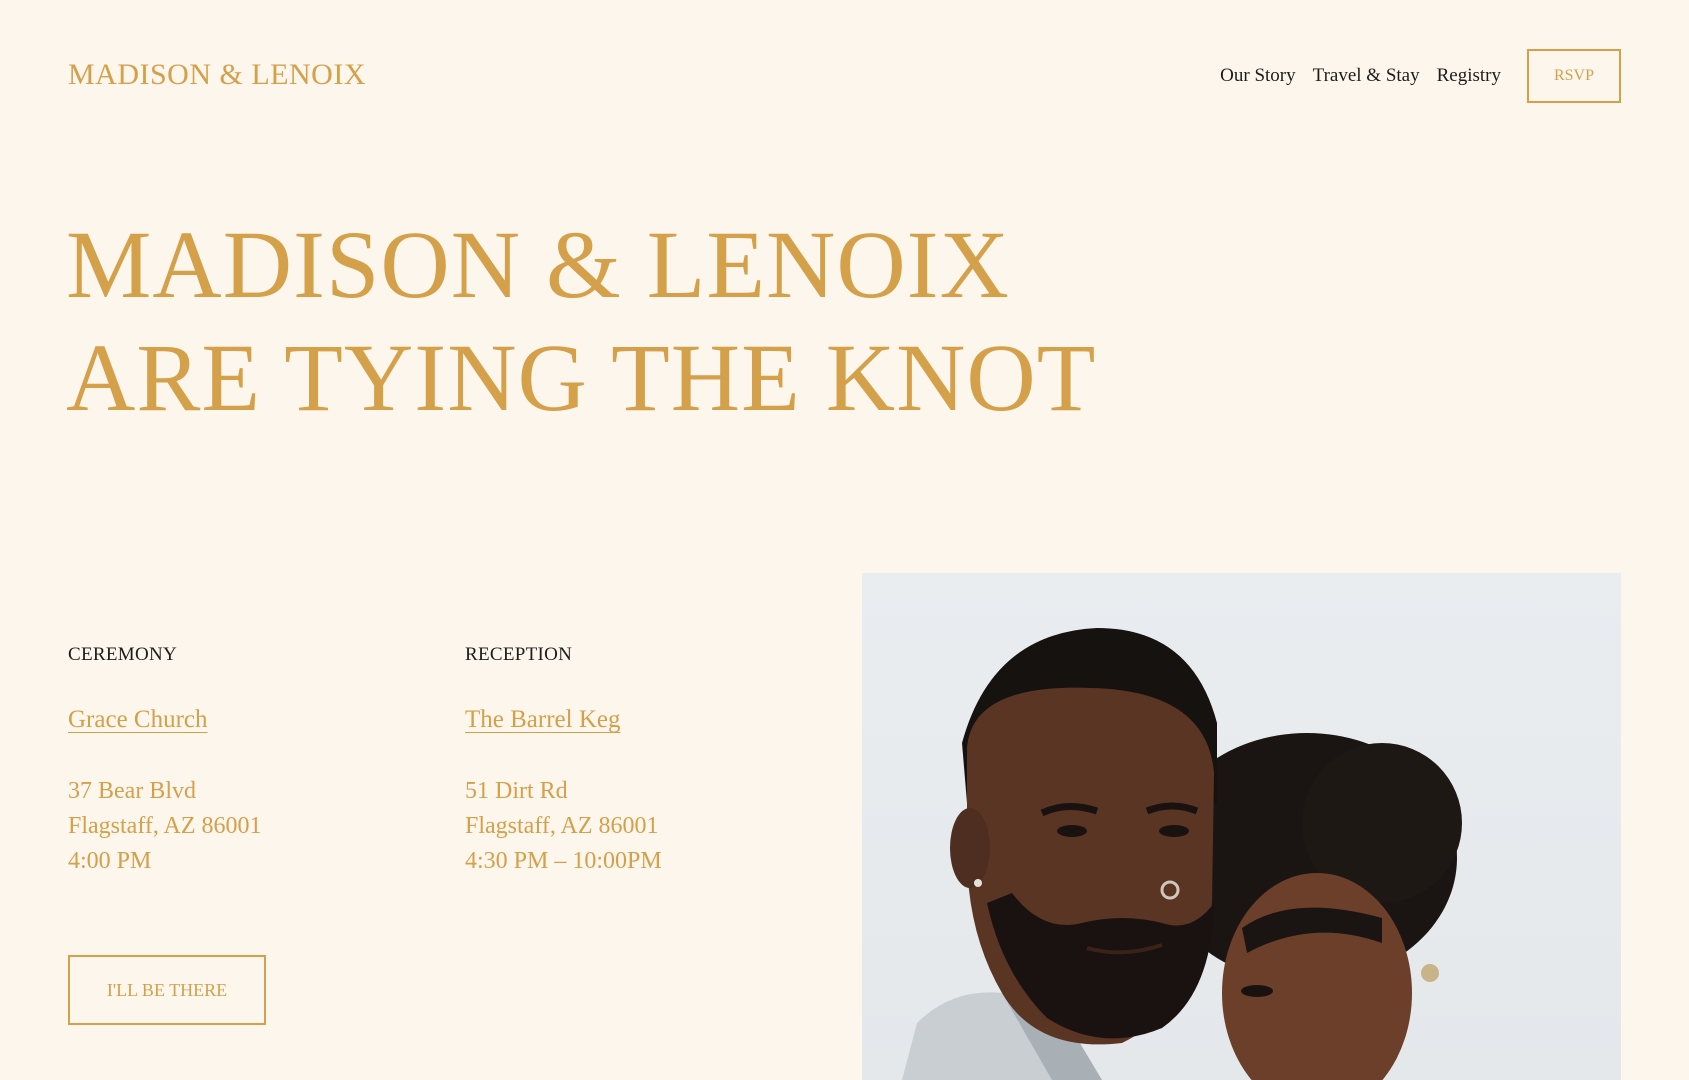 This screenshot has height=1080, width=1689. What do you see at coordinates (562, 826) in the screenshot?
I see `reception-city: Flagstaff, AZ 86001` at bounding box center [562, 826].